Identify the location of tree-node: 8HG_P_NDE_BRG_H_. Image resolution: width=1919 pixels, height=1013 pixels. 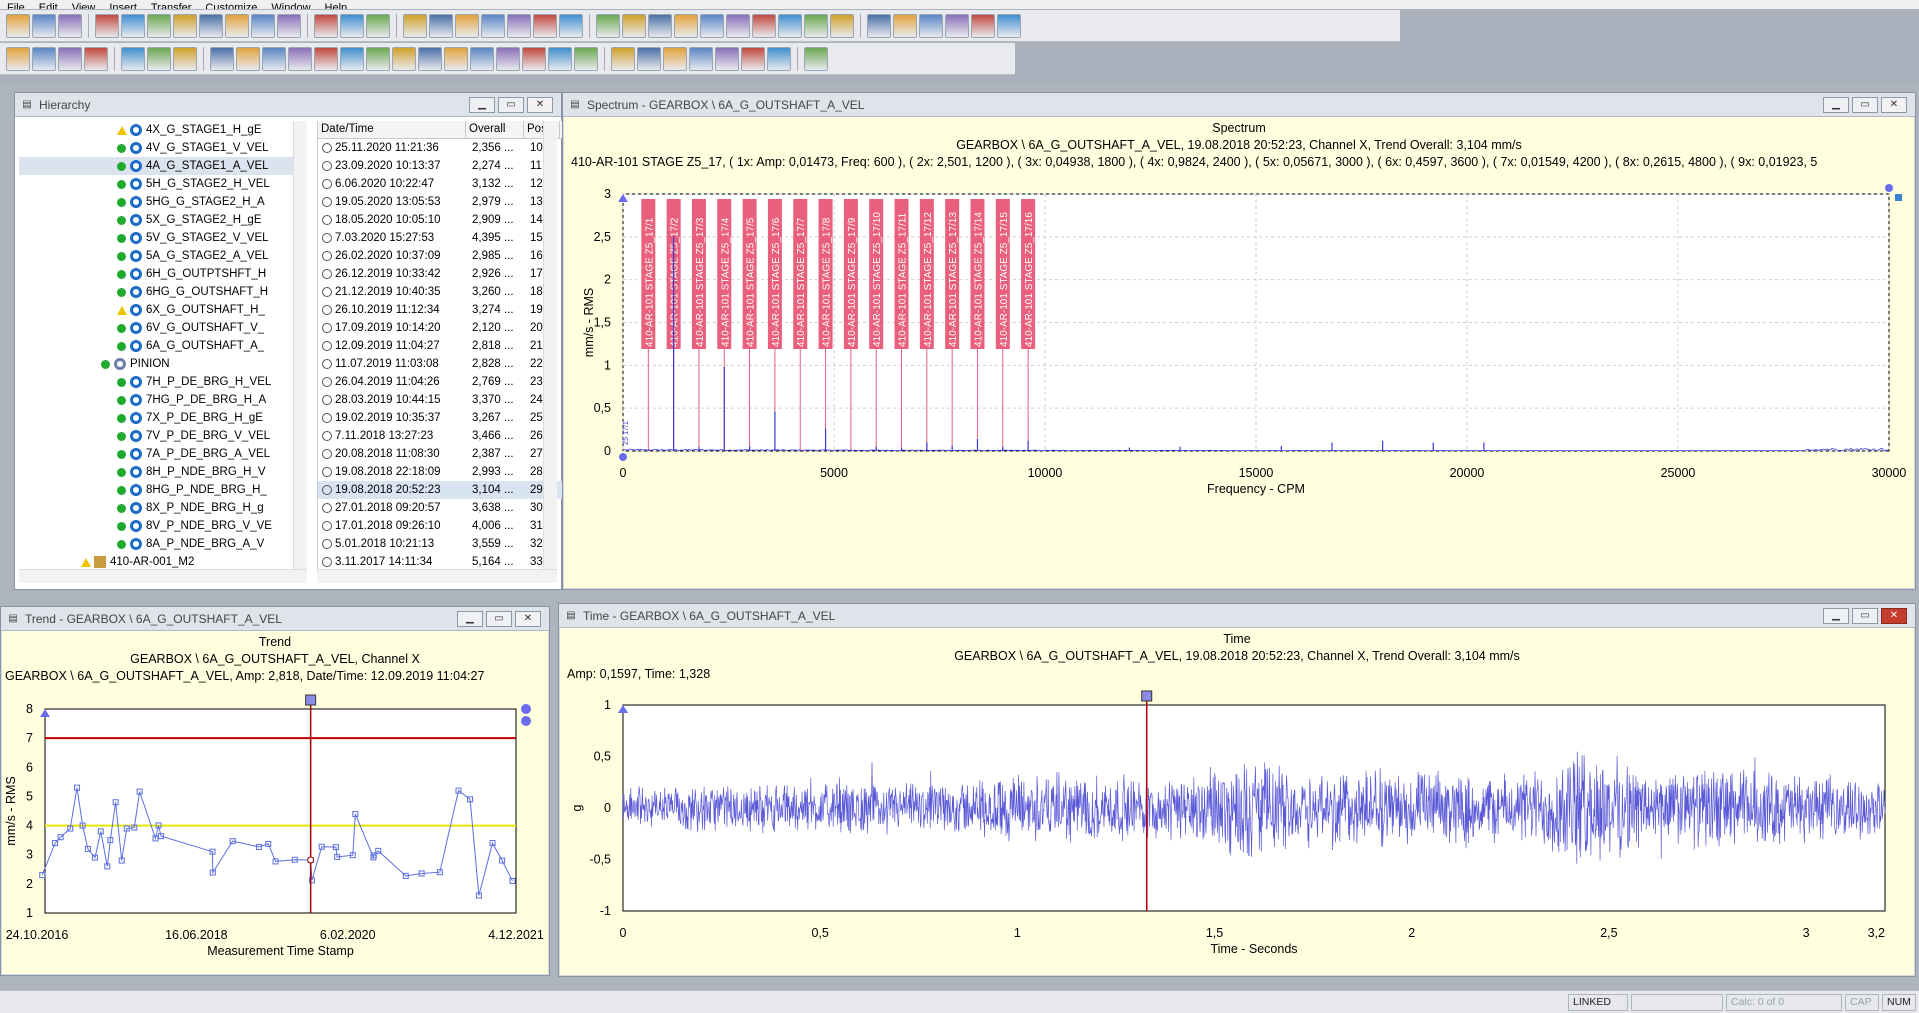
(163, 490).